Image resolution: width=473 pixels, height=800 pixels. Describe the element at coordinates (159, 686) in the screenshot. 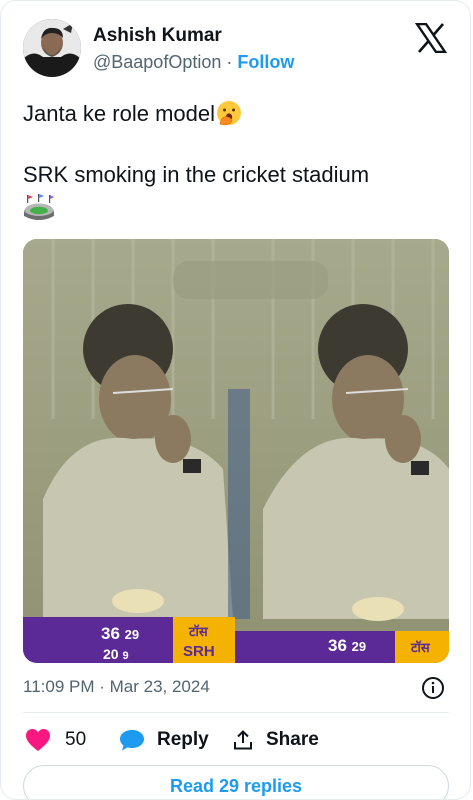

I see `tweet-date: Mar 23, 2024` at that location.